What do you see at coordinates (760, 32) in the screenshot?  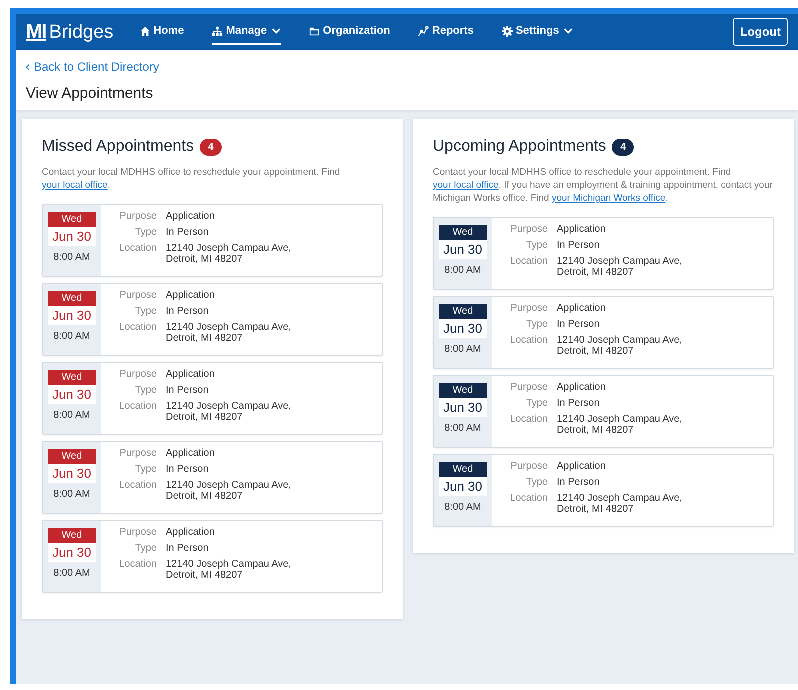 I see `logout-button: Logout` at bounding box center [760, 32].